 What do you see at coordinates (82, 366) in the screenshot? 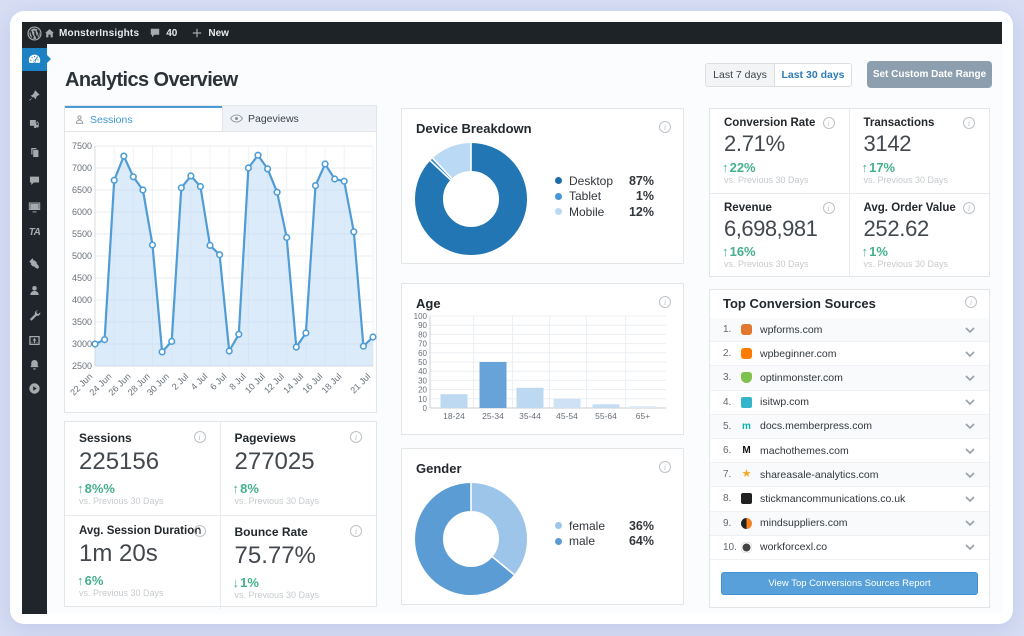
I see `svg-text: 2500` at bounding box center [82, 366].